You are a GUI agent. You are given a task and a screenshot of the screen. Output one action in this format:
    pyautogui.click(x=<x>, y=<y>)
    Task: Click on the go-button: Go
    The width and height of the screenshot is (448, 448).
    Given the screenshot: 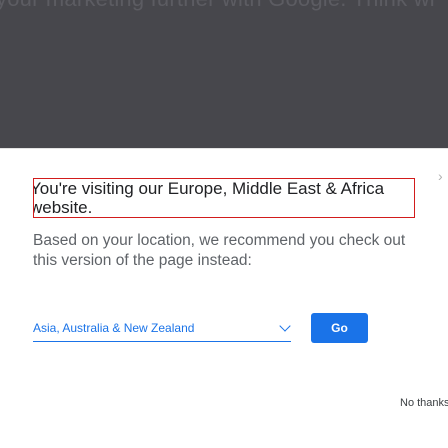 What is the action you would take?
    pyautogui.click(x=339, y=328)
    